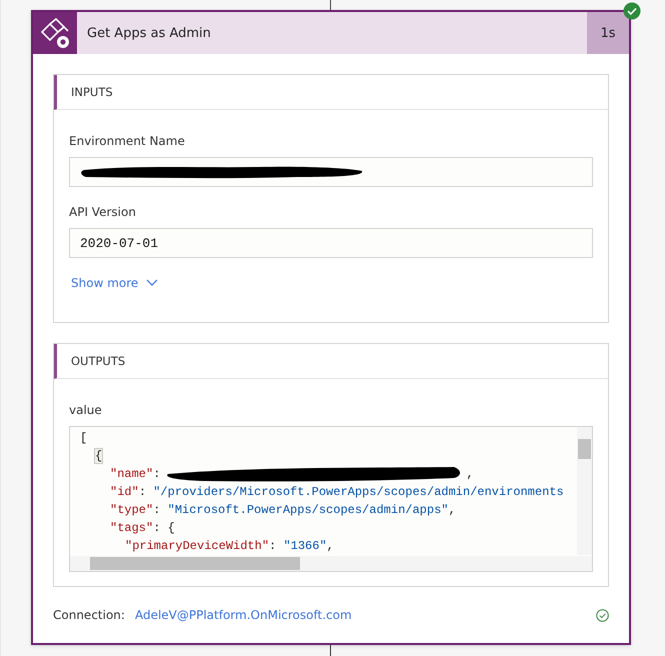  I want to click on code-text: "tags": {, so click(142, 528).